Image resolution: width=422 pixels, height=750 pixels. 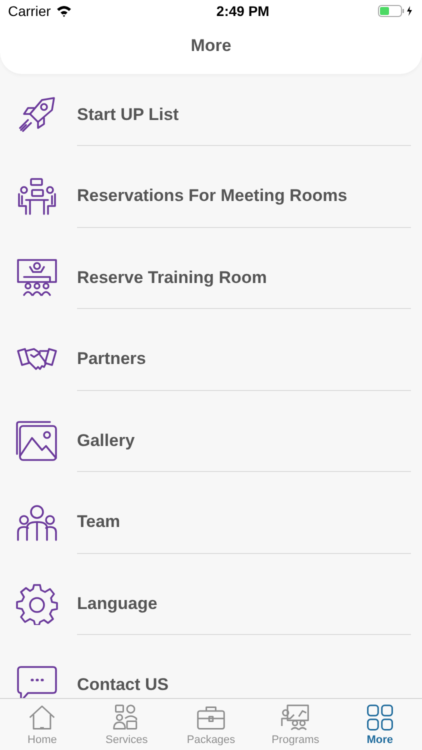 What do you see at coordinates (244, 197) in the screenshot?
I see `menu-item: Reservations For Meeting Rooms` at bounding box center [244, 197].